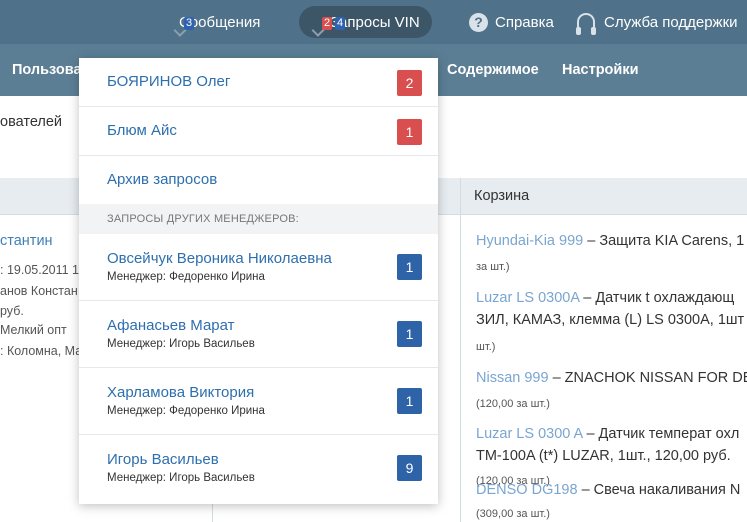 The height and width of the screenshot is (522, 747). I want to click on section-label: ЗАПРОСЫ ДРУГИХ МЕНЕДЖЕРОВ:, so click(203, 219).